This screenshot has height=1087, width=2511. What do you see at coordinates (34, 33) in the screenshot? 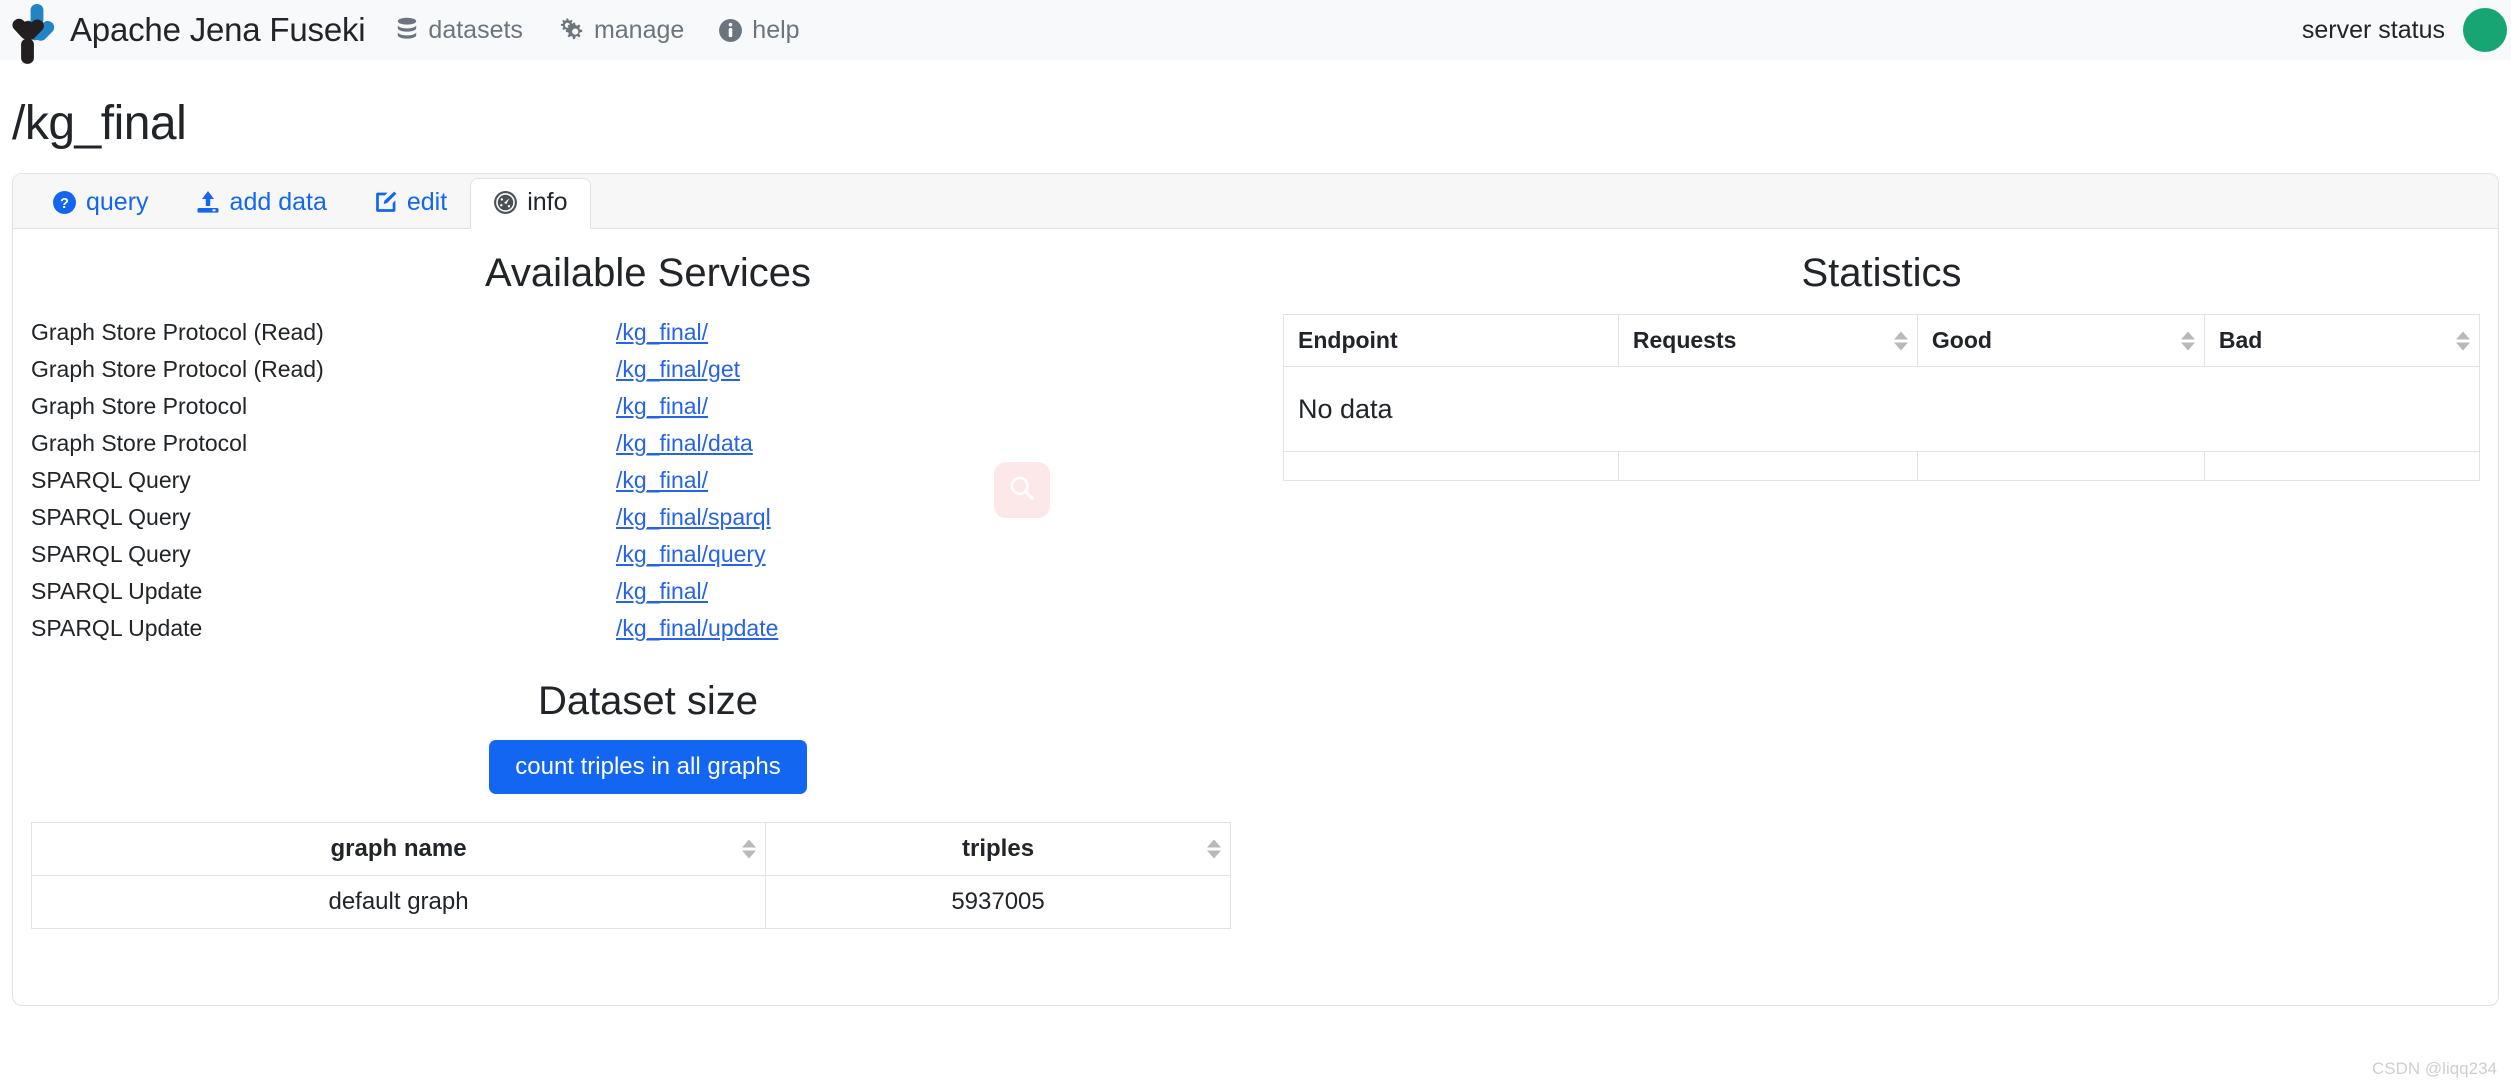
I see `fuseki-logo-icon` at bounding box center [34, 33].